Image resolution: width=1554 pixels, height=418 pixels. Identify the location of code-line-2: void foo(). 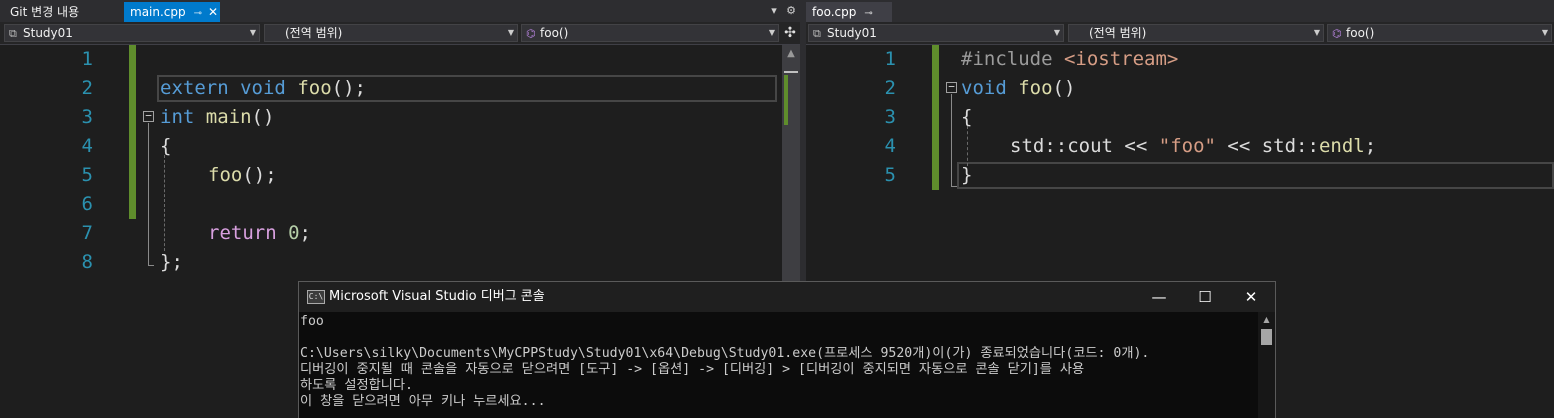
(1018, 88).